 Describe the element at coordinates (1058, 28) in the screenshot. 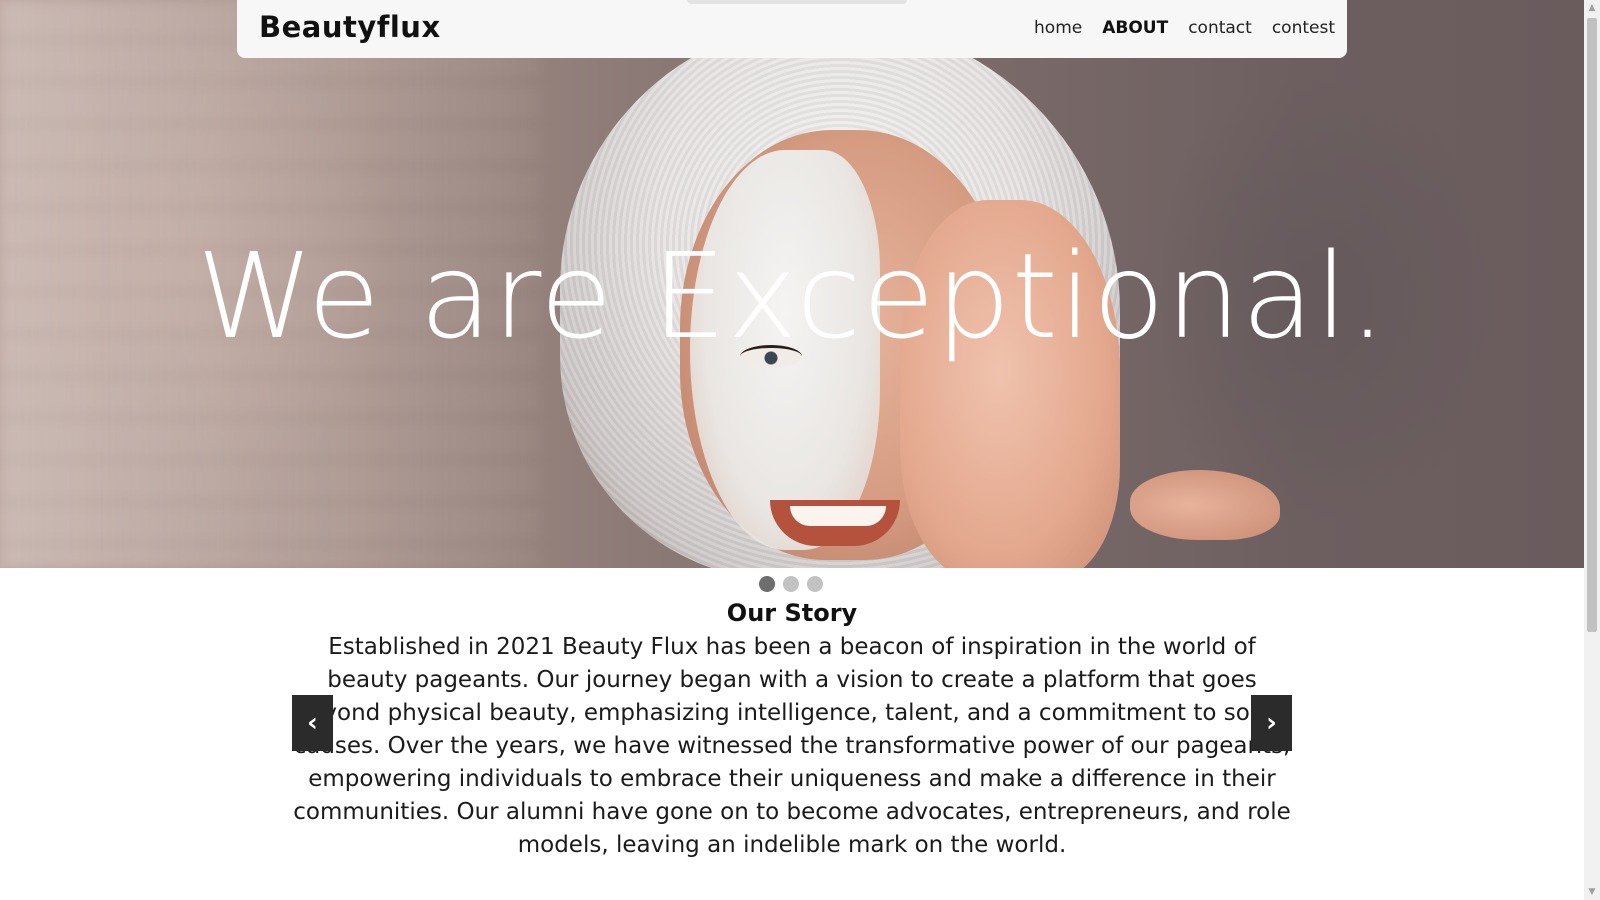

I see `nav-item-home: home` at that location.